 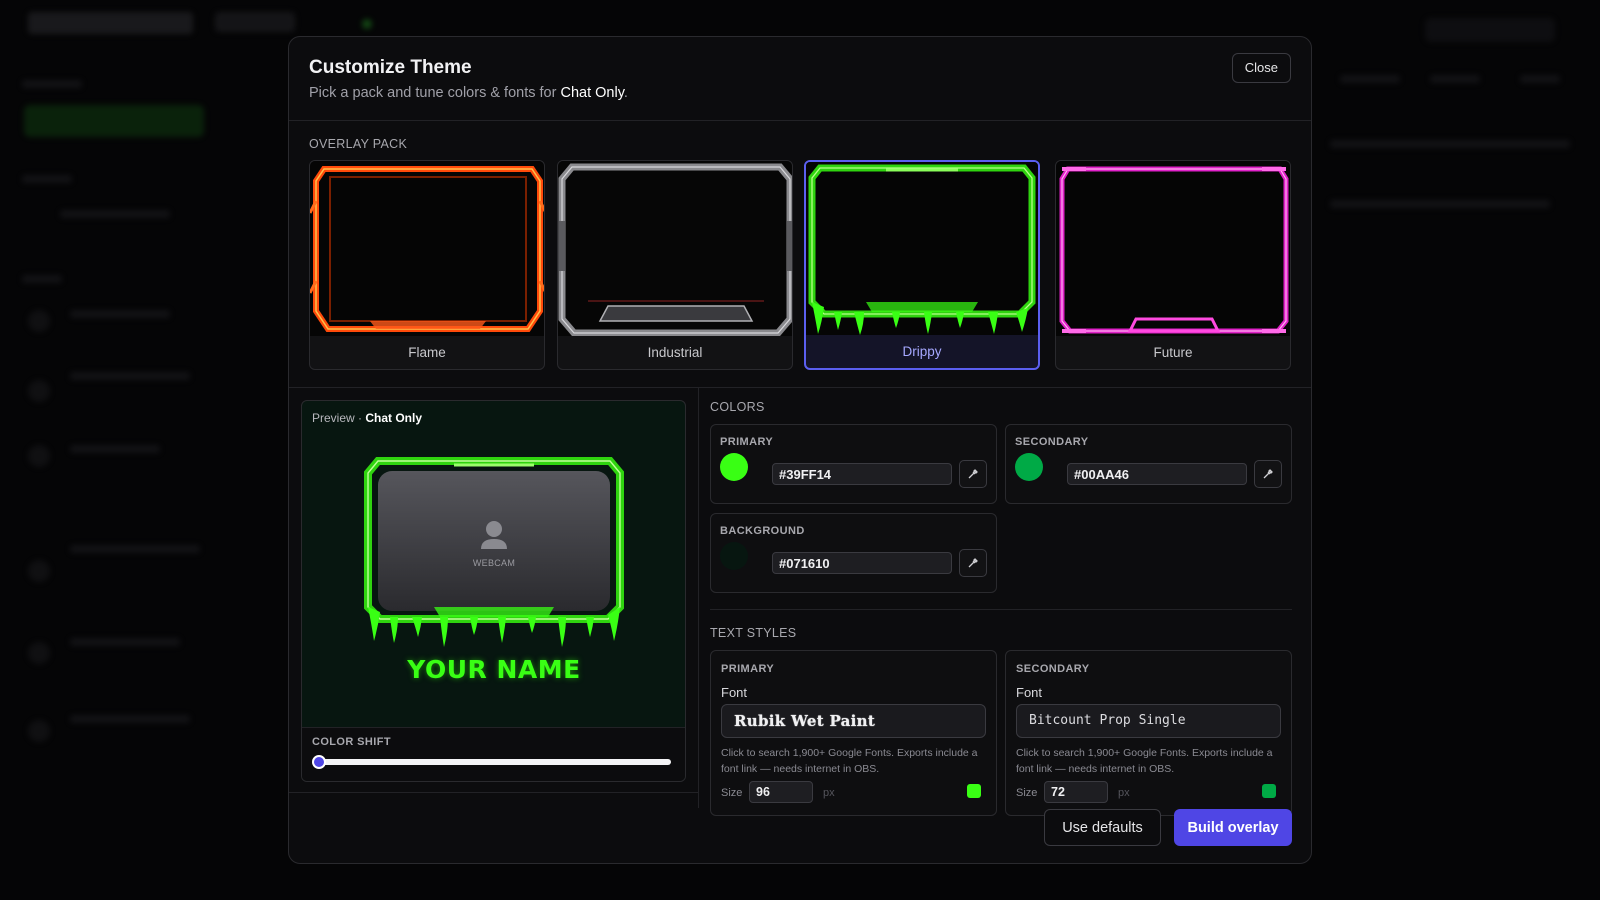 I want to click on modal-footer: Use defaults Build overlay, so click(x=800, y=827).